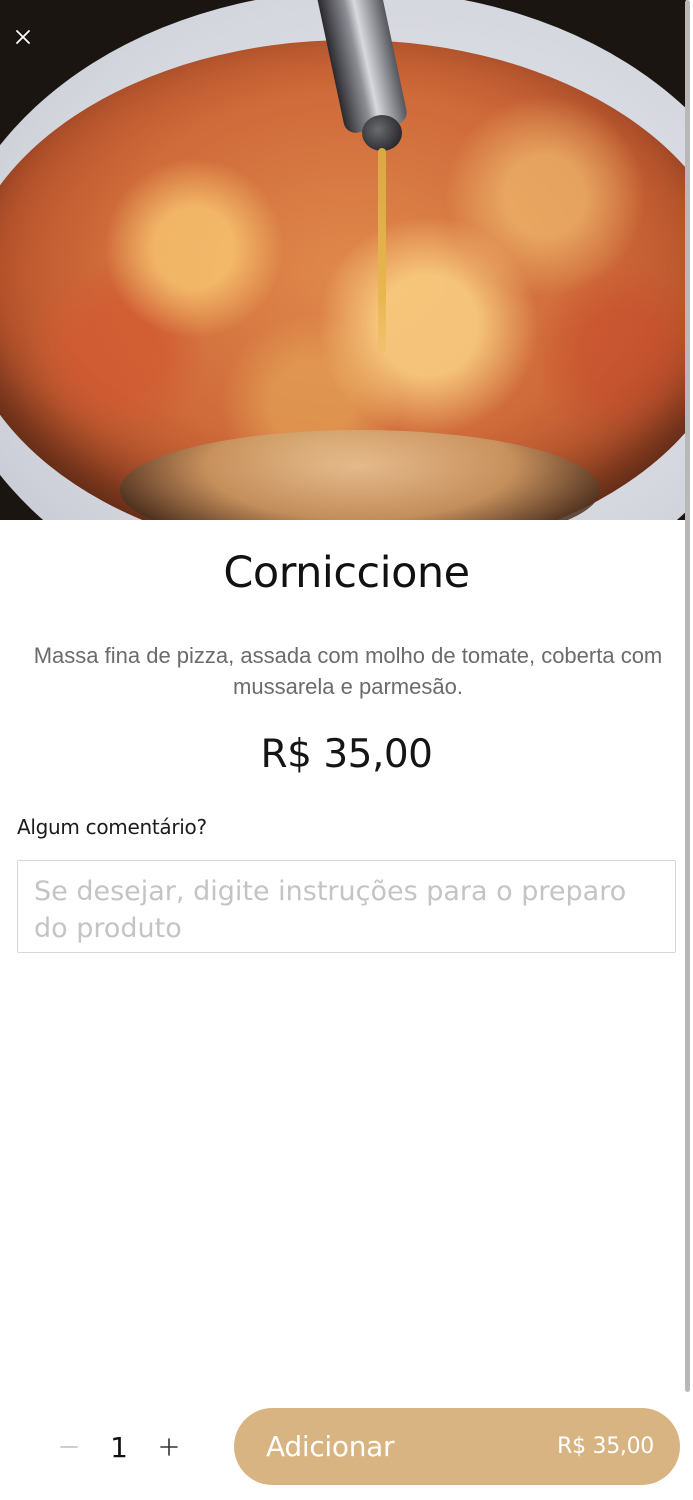 This screenshot has width=693, height=1500. What do you see at coordinates (605, 1446) in the screenshot?
I see `add-button-total: R$ 35,00` at bounding box center [605, 1446].